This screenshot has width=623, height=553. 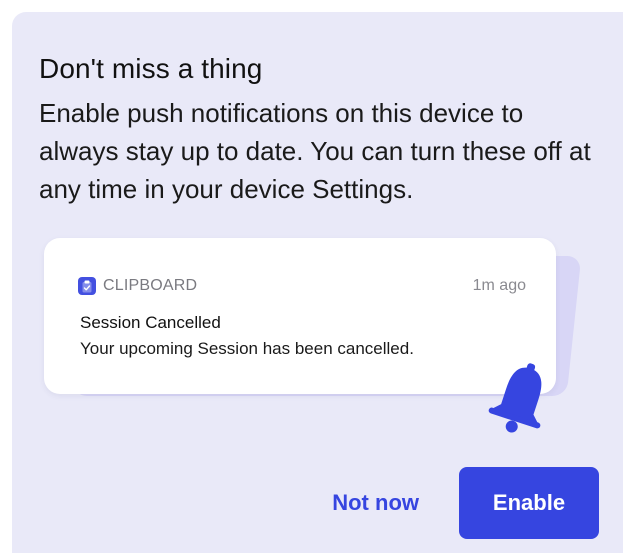 I want to click on bell-icon, so click(x=515, y=398).